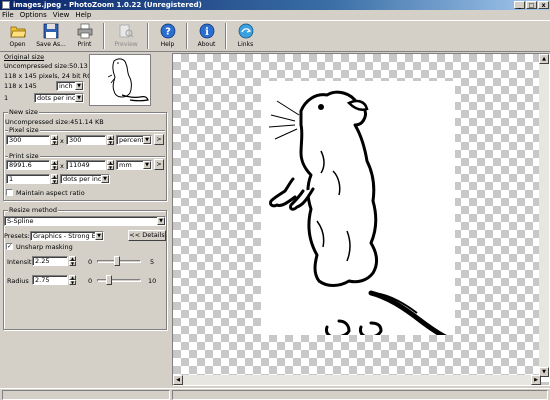 The image size is (550, 400). What do you see at coordinates (544, 215) in the screenshot?
I see `vertical-scrollbar: ▲ ▼` at bounding box center [544, 215].